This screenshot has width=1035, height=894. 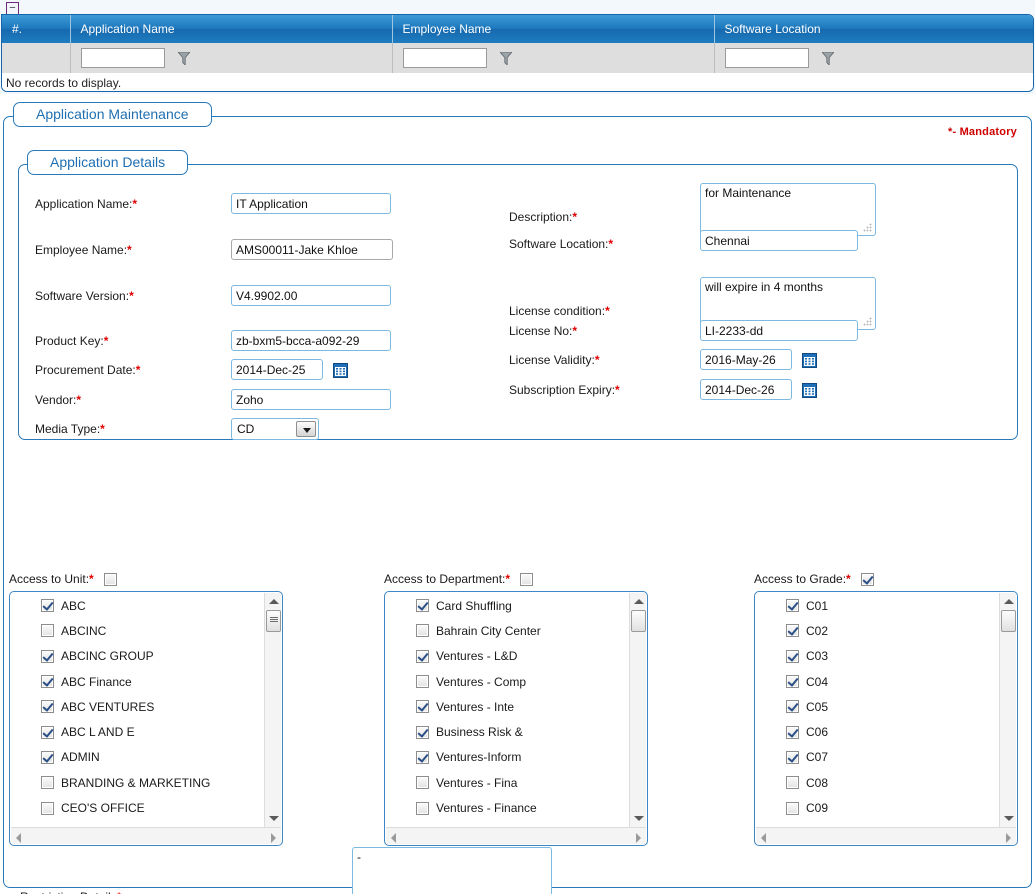 What do you see at coordinates (876, 731) in the screenshot?
I see `list-item: C06` at bounding box center [876, 731].